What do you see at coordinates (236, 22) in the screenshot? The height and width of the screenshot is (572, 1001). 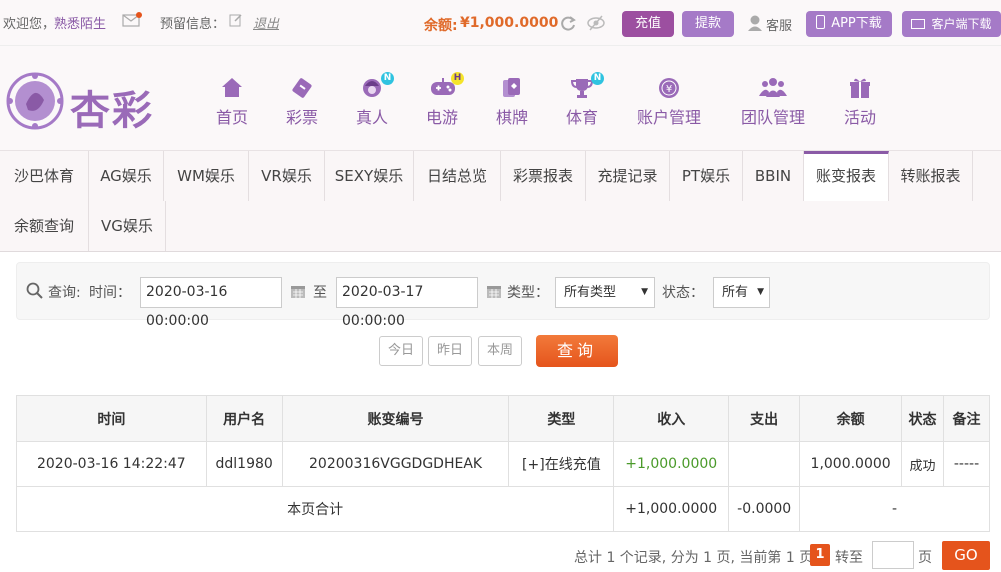 I see `edit-icon` at bounding box center [236, 22].